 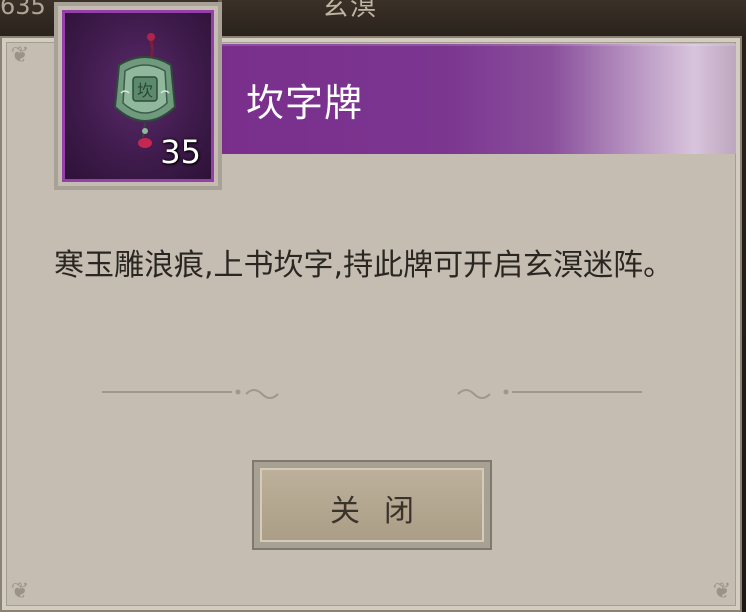 I want to click on ornamental-divider, so click(x=372, y=394).